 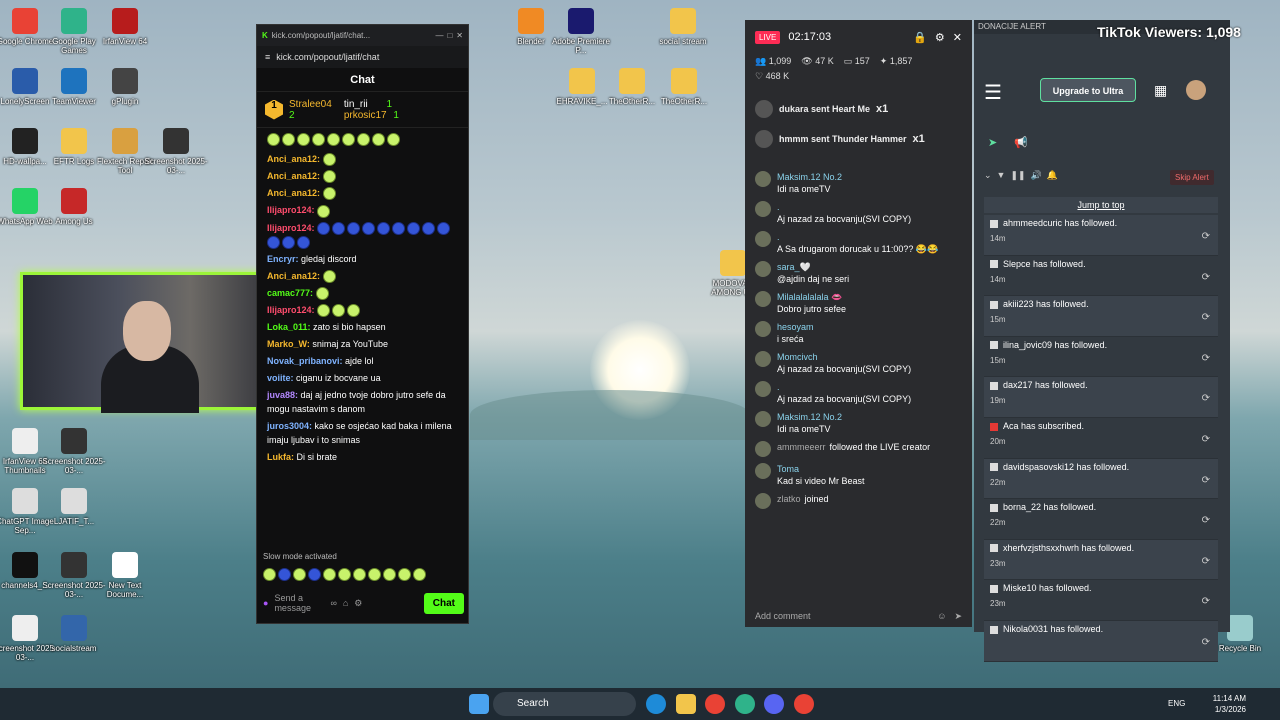 What do you see at coordinates (362, 57) in the screenshot?
I see `kick-address-bar: ≡ kick.com/popout/ljatif/chat` at bounding box center [362, 57].